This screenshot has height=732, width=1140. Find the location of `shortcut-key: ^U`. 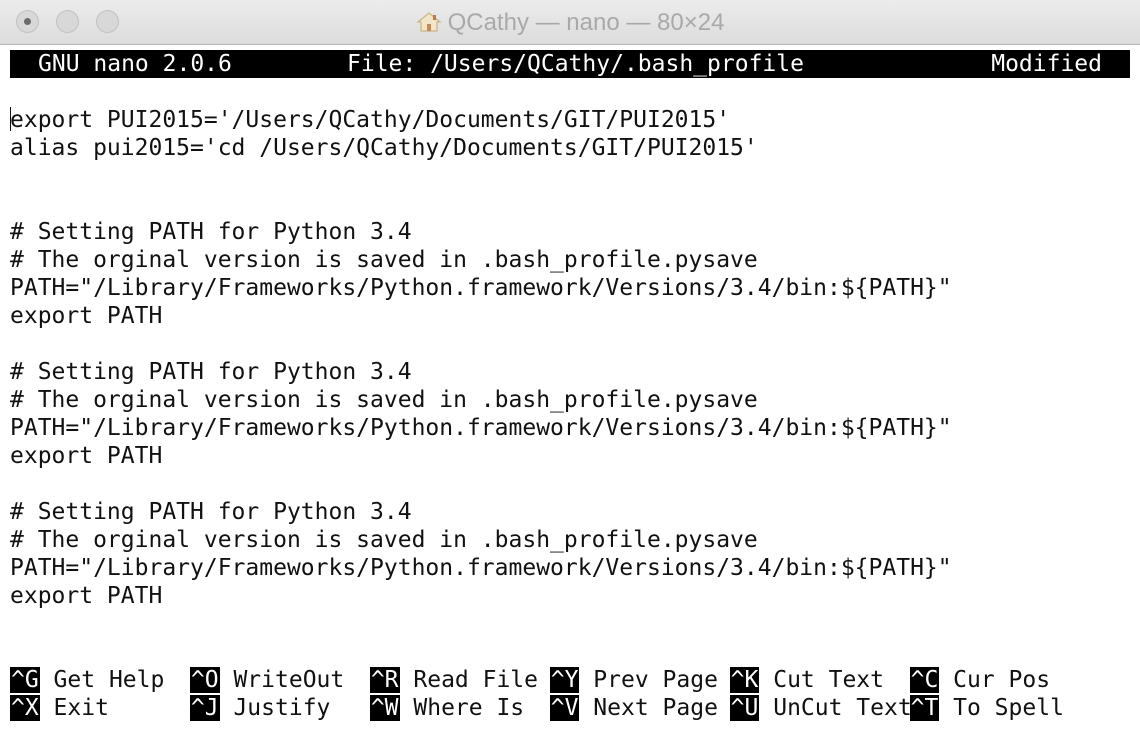

shortcut-key: ^U is located at coordinates (744, 708).